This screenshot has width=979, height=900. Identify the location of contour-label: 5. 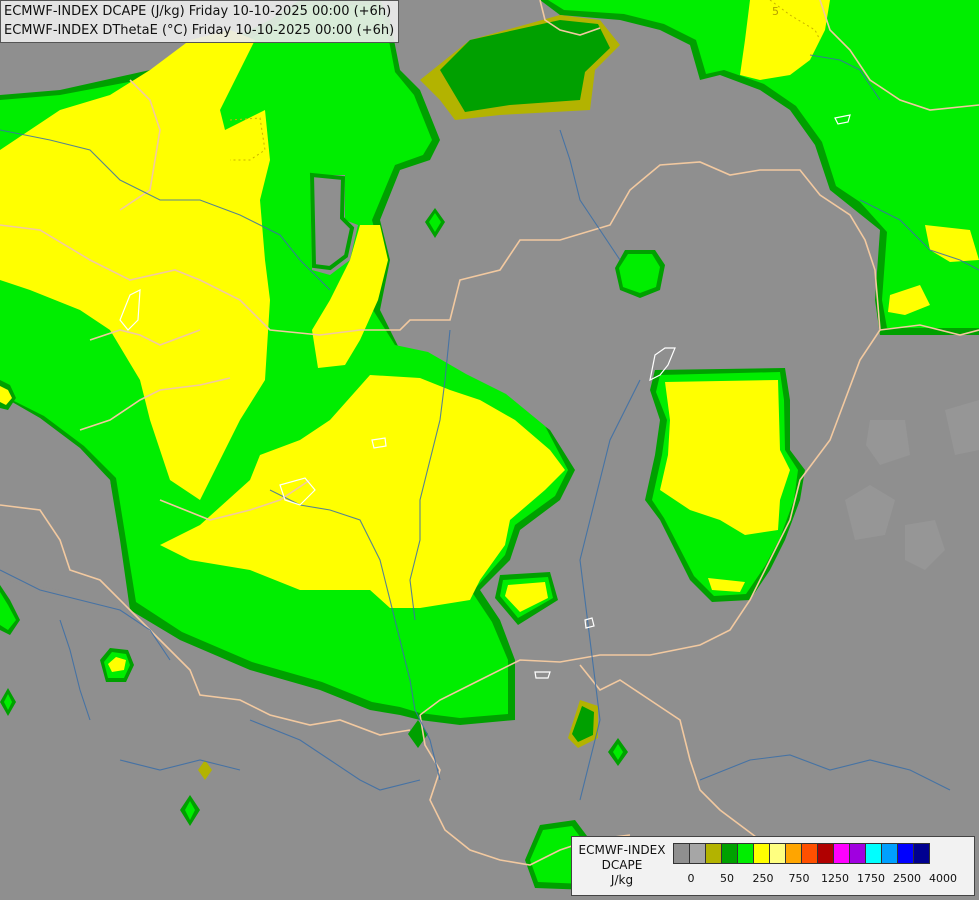
(775, 11).